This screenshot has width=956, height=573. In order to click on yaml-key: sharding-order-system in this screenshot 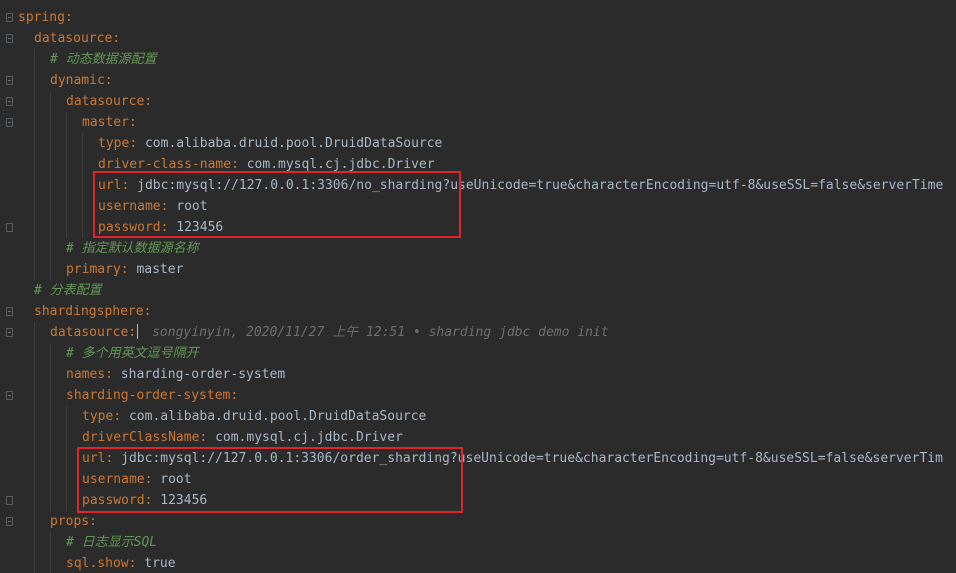, I will do `click(148, 395)`.